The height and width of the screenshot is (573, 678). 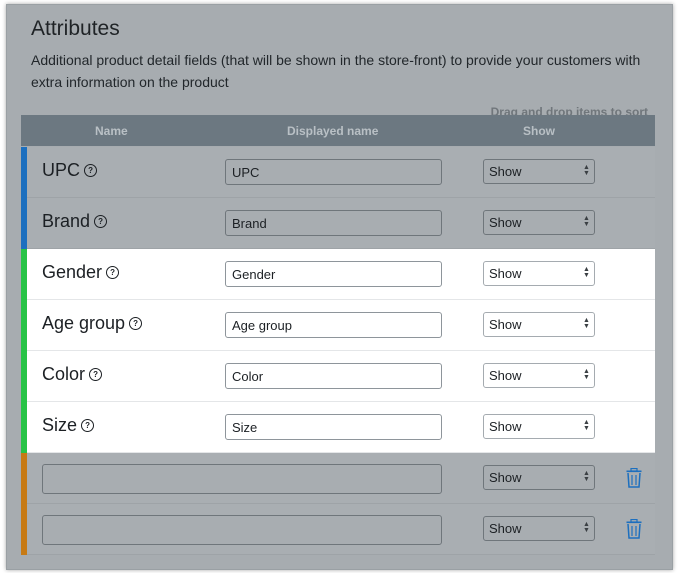 I want to click on attribute-name: Brand ?, so click(x=75, y=221).